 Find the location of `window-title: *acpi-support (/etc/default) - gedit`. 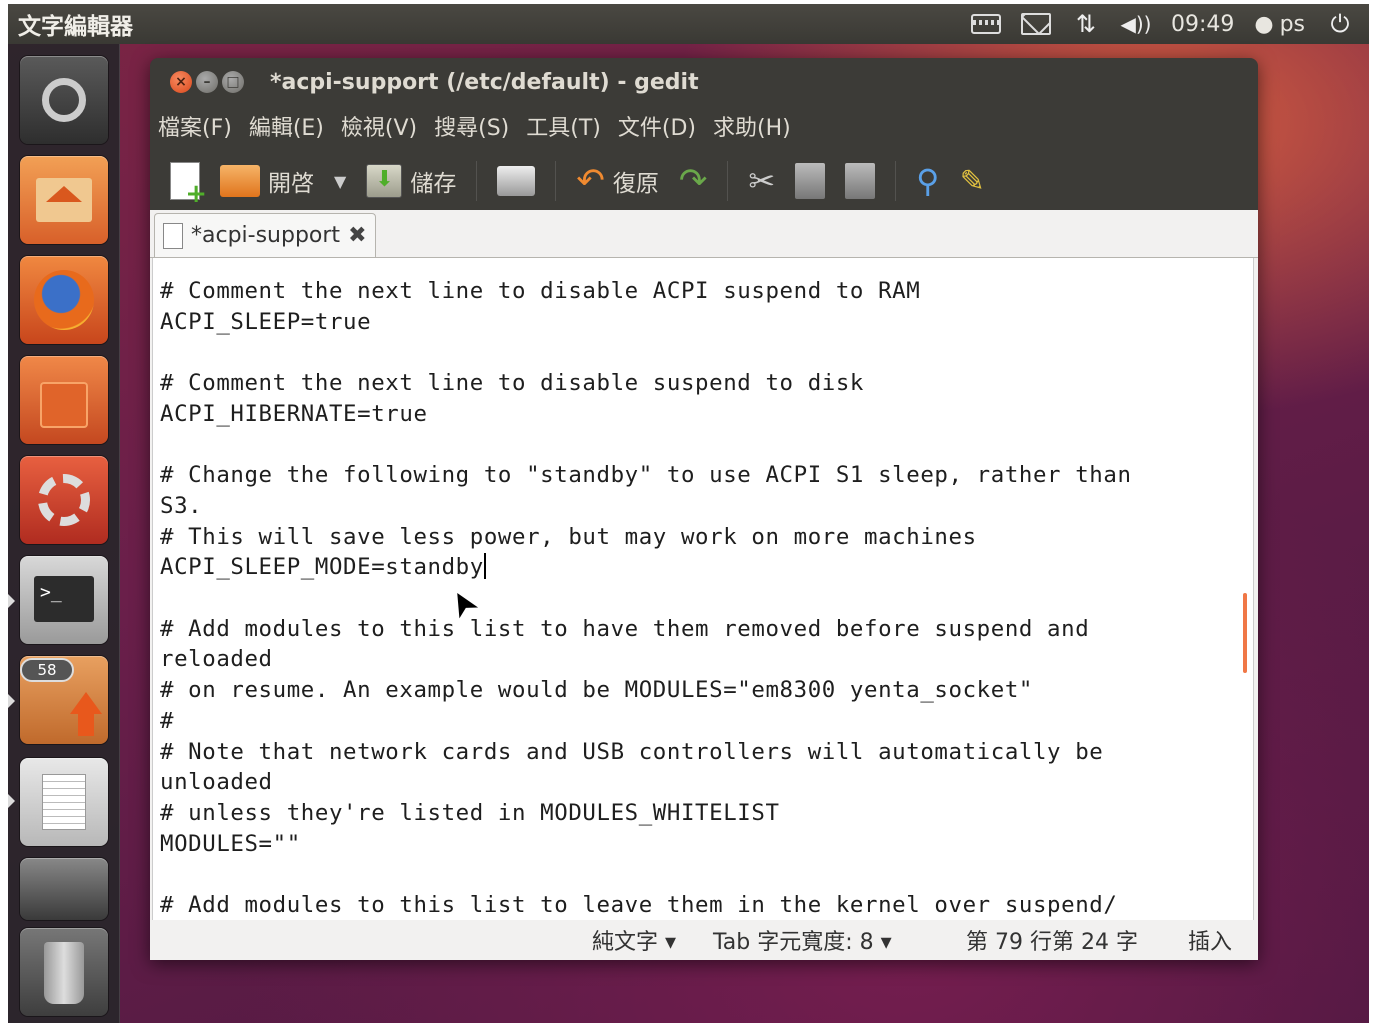

window-title: *acpi-support (/etc/default) - gedit is located at coordinates (484, 82).